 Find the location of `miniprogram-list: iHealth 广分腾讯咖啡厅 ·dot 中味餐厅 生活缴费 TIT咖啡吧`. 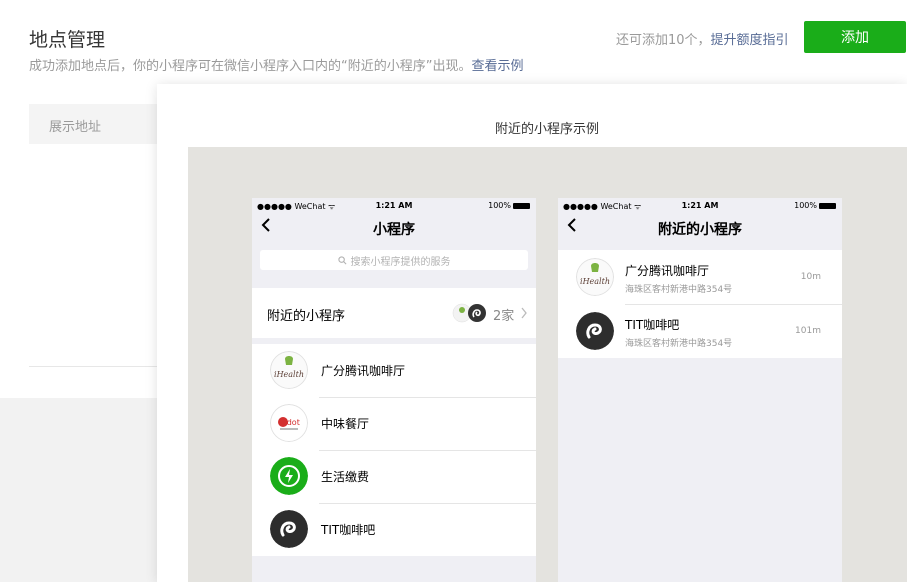

miniprogram-list: iHealth 广分腾讯咖啡厅 ·dot 中味餐厅 生活缴费 TIT咖啡吧 is located at coordinates (394, 450).